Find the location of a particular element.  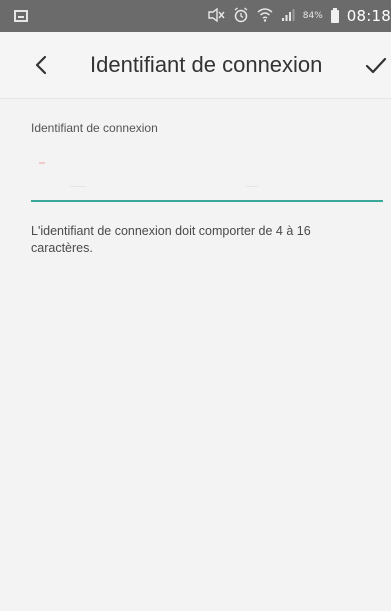

page-title: Identifiant de connexion is located at coordinates (206, 64).